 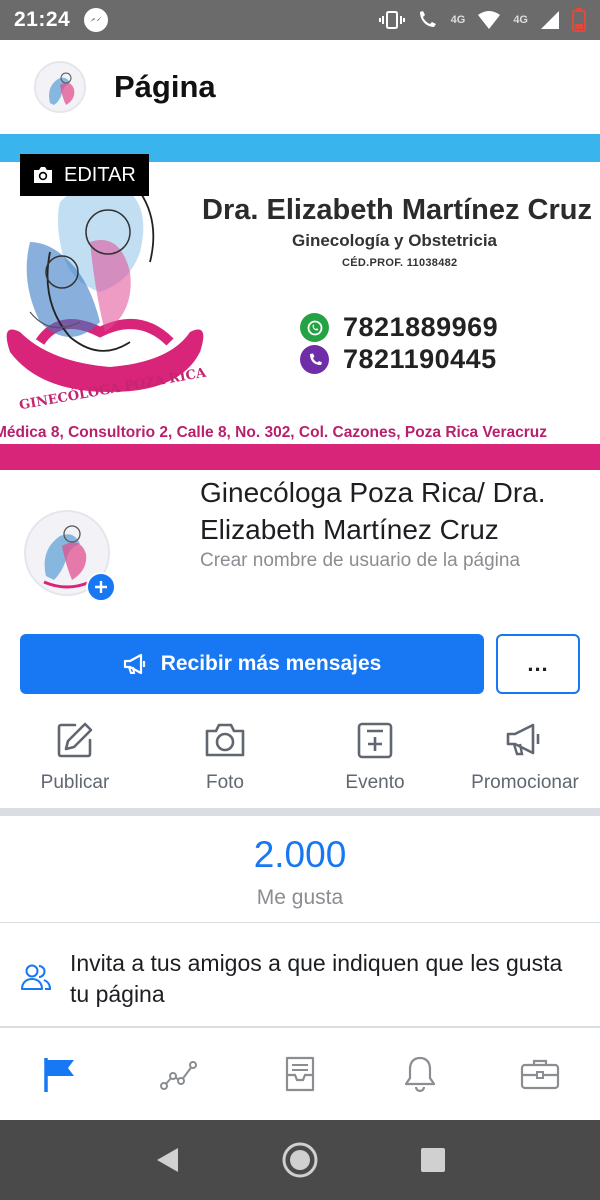 I want to click on event-icon, so click(x=375, y=740).